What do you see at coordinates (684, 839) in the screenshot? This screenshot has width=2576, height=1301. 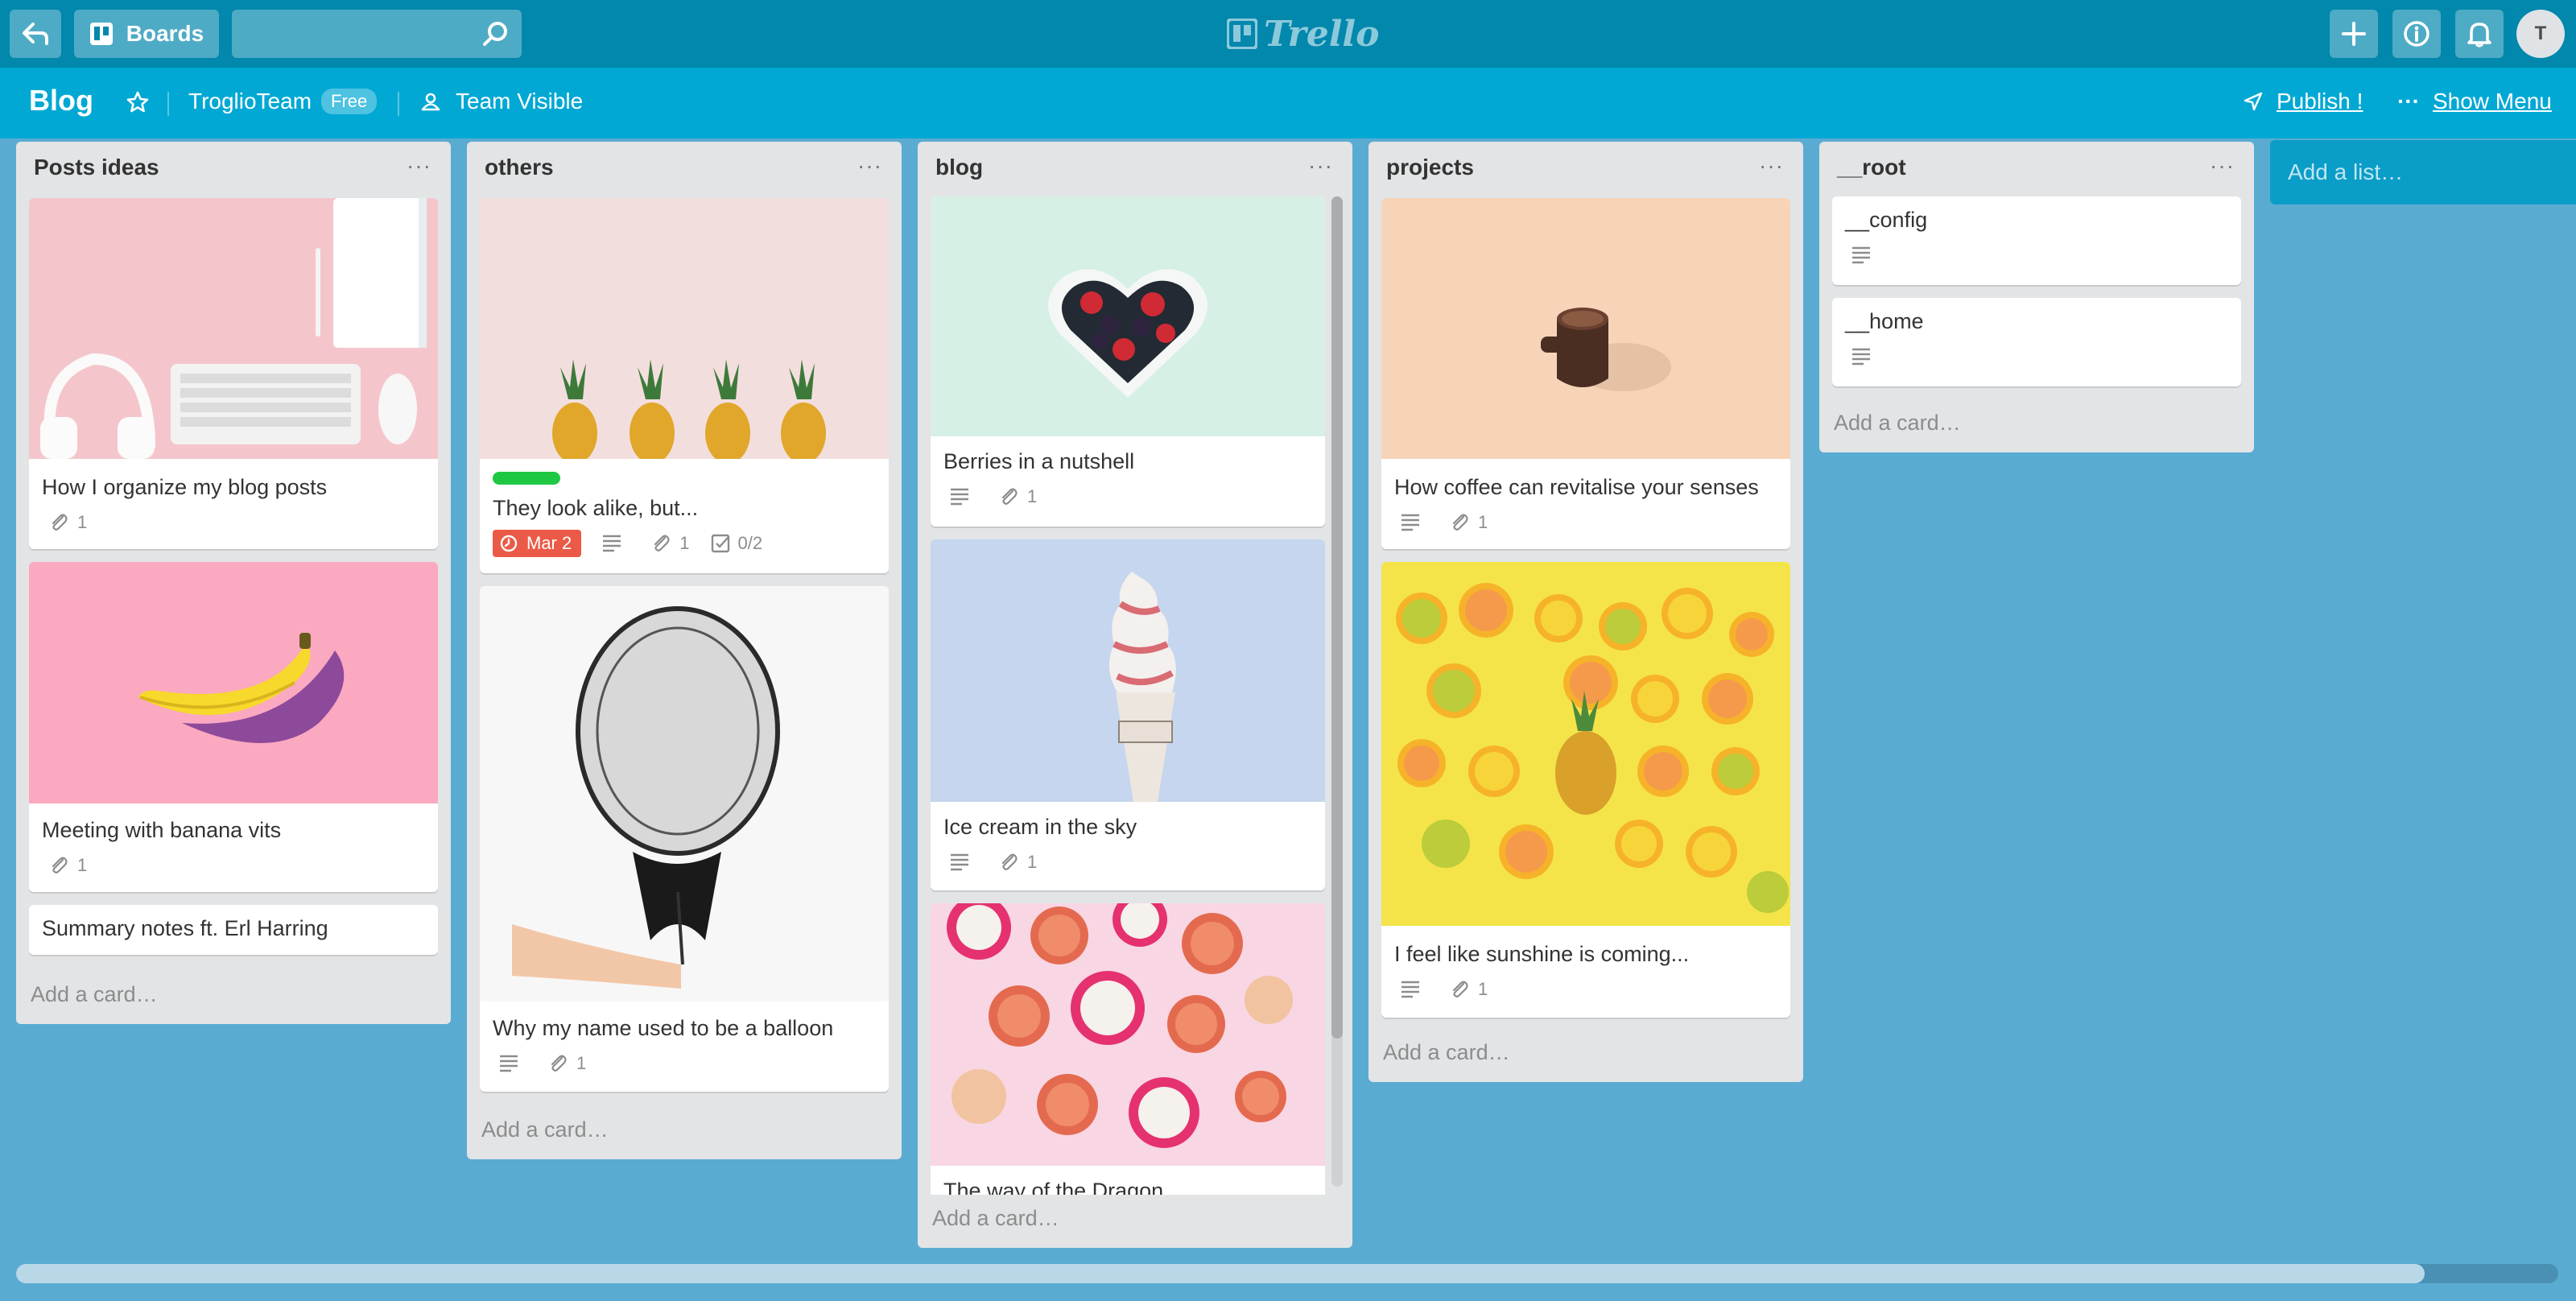 I see `card: Why my name used to be a balloon 1` at bounding box center [684, 839].